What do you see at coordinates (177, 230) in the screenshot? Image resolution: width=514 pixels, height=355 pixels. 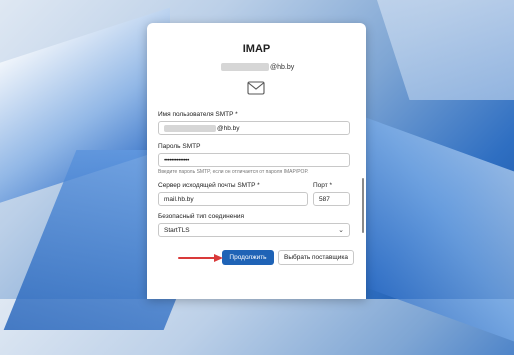 I see `security-type-value: StartTLS` at bounding box center [177, 230].